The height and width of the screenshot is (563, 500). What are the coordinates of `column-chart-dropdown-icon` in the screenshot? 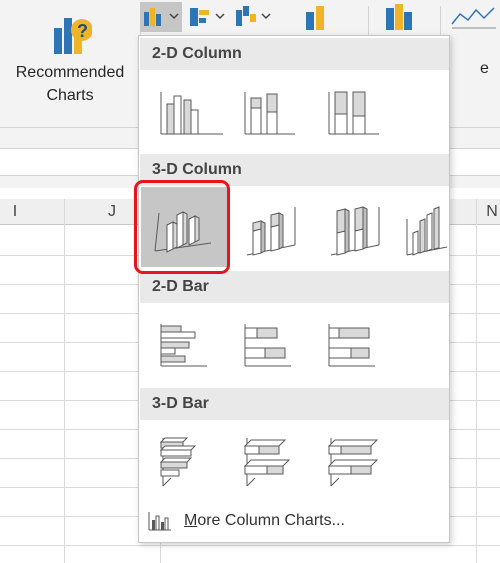 It's located at (161, 17).